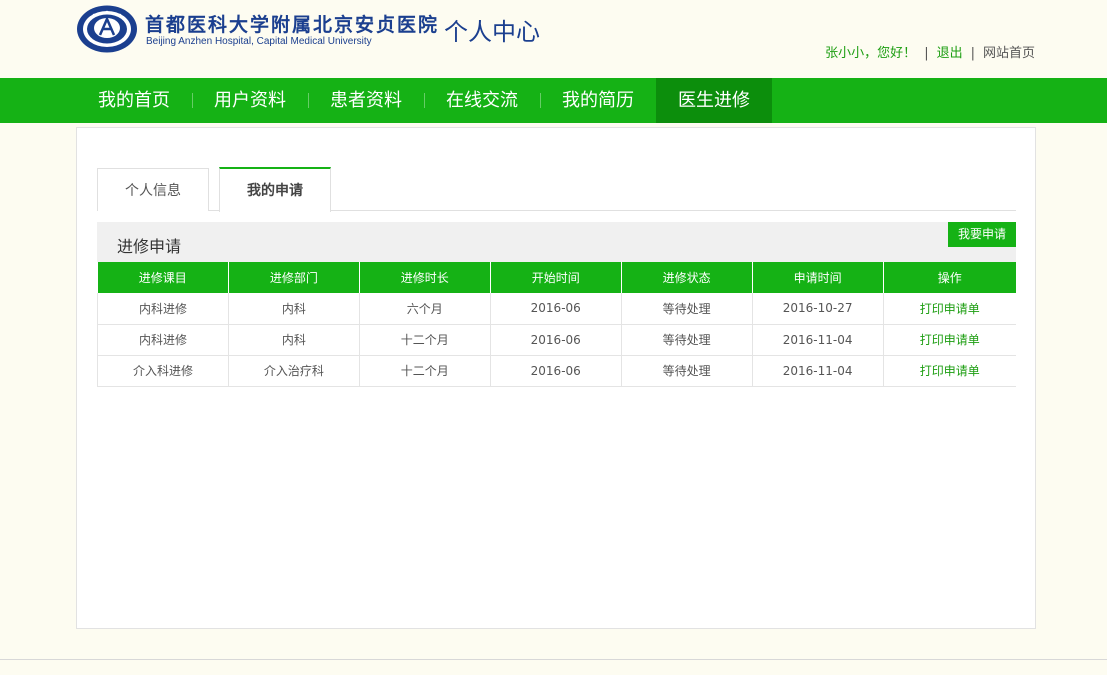 Image resolution: width=1107 pixels, height=675 pixels. I want to click on table-header-row: 进修课目 进修部门 进修时长 开始时间 进修状态 申请时间 操作, so click(556, 277).